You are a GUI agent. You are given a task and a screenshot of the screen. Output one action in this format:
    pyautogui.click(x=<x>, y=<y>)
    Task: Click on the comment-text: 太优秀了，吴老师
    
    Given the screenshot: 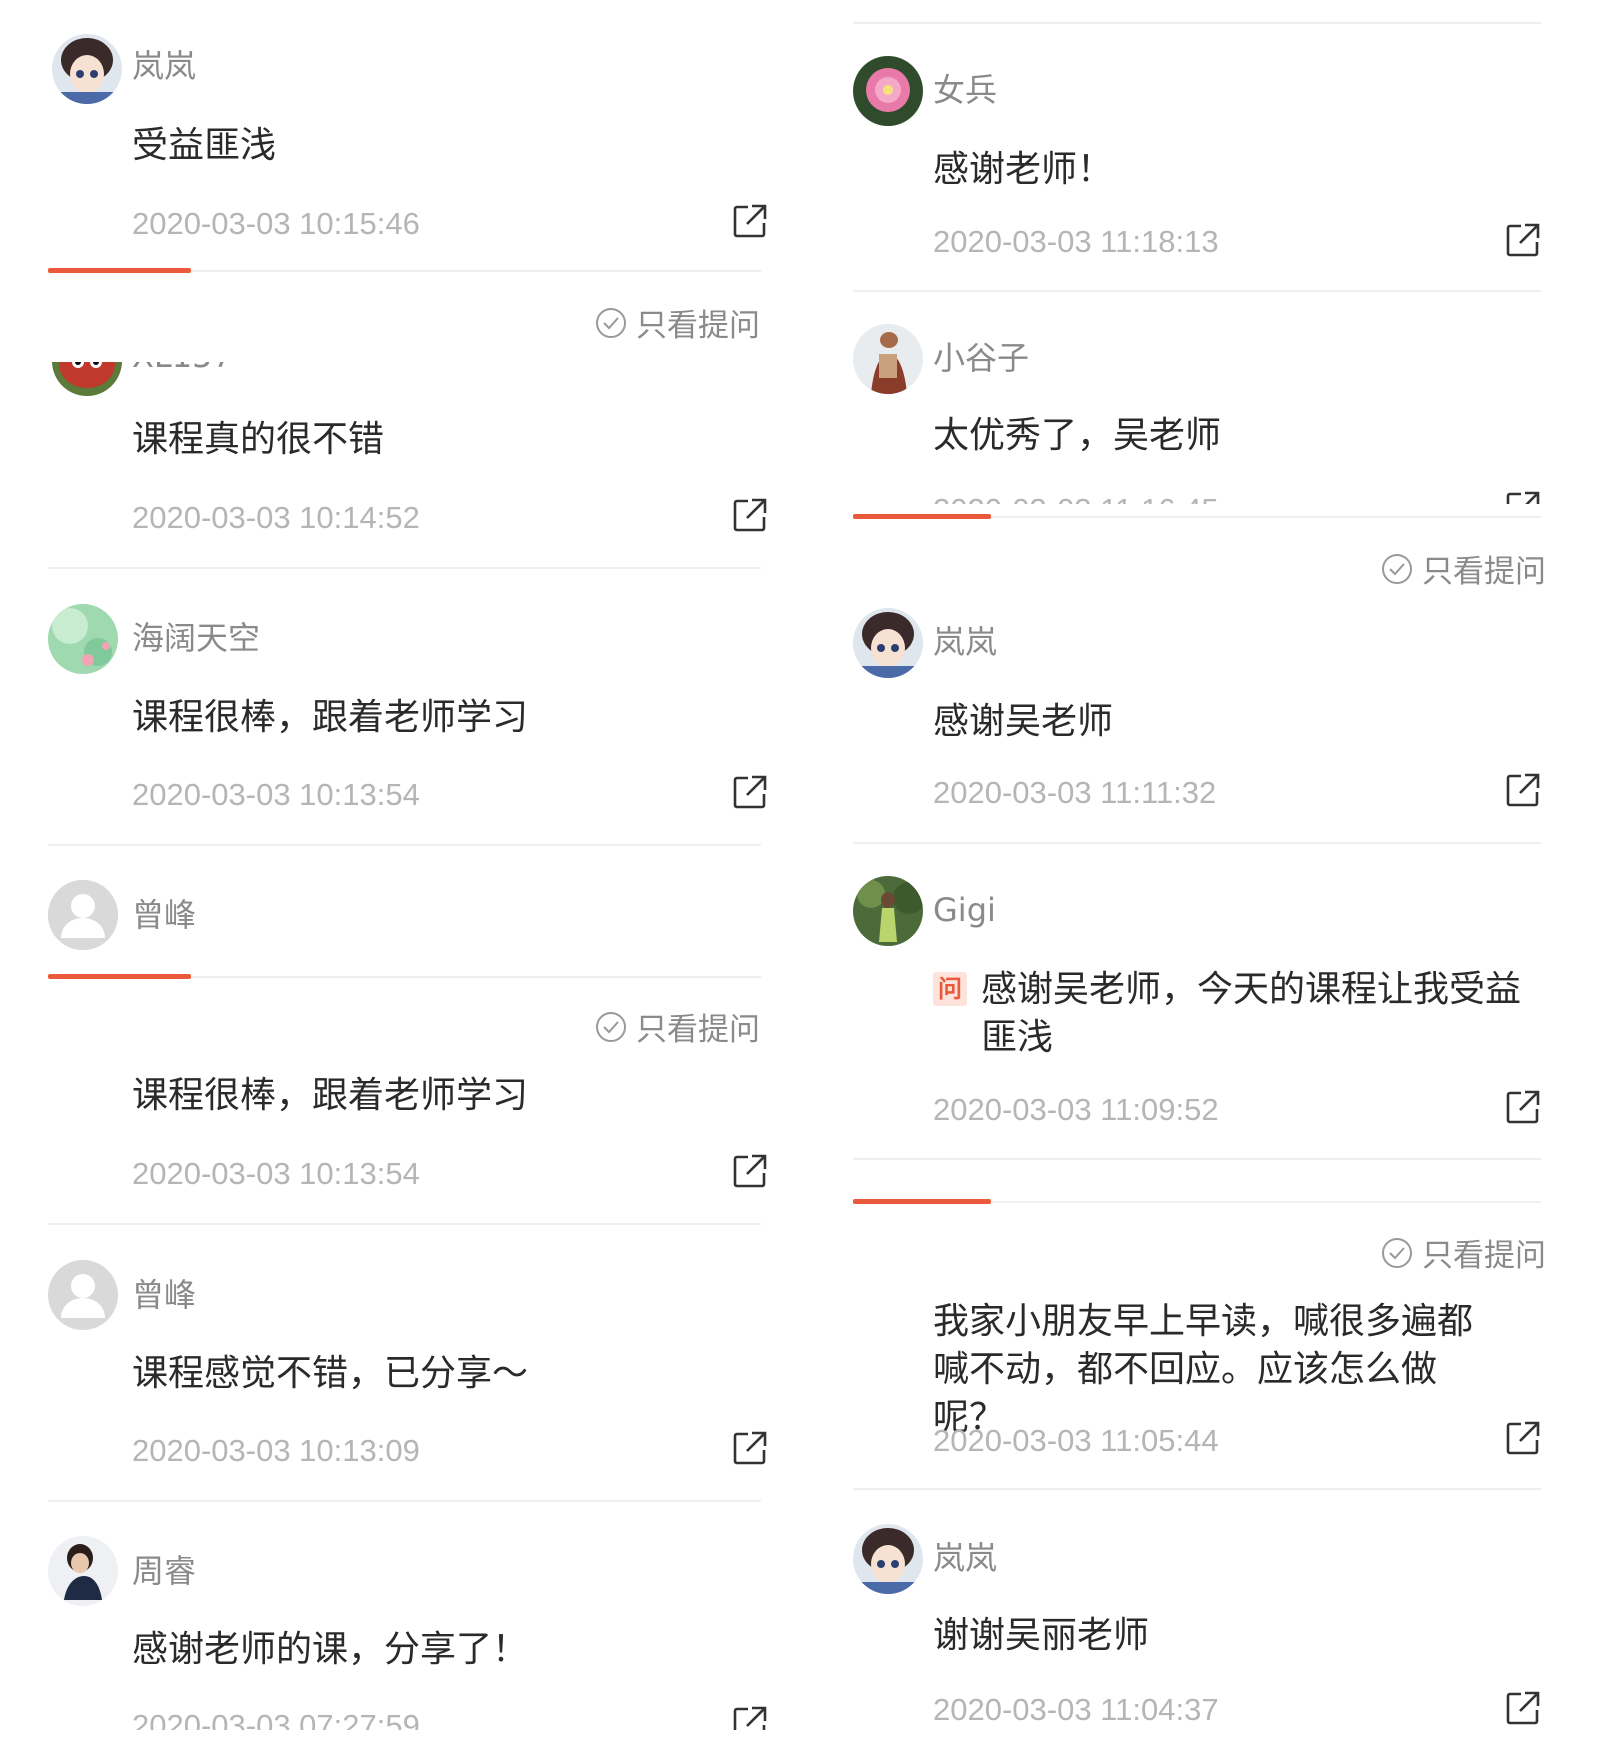 What is the action you would take?
    pyautogui.click(x=1077, y=435)
    